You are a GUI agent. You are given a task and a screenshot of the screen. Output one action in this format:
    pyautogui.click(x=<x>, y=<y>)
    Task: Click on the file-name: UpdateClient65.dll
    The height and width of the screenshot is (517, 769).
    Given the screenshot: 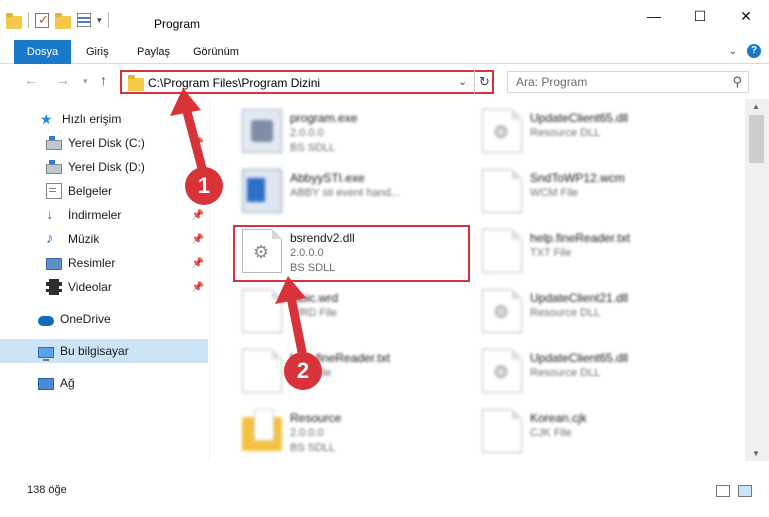 What is the action you would take?
    pyautogui.click(x=579, y=118)
    